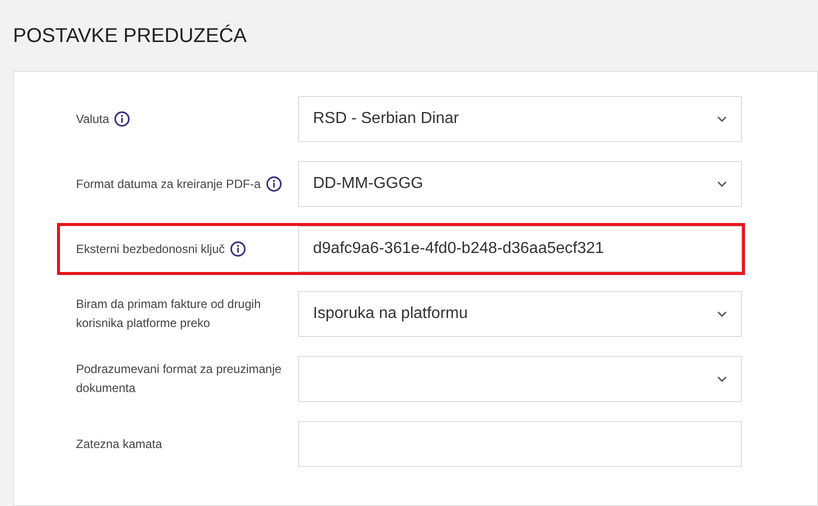 The height and width of the screenshot is (506, 818). I want to click on field-label: Podrazumevani format za preuzimanje dokumenta, so click(179, 379).